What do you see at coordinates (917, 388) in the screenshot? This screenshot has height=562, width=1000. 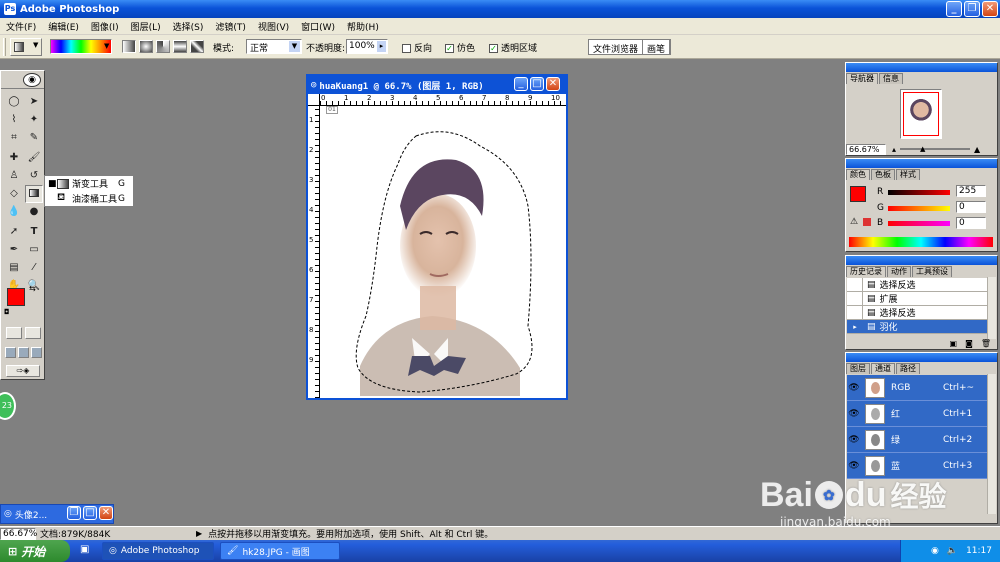 I see `channel-row: 👁 RGB Ctrl+~` at bounding box center [917, 388].